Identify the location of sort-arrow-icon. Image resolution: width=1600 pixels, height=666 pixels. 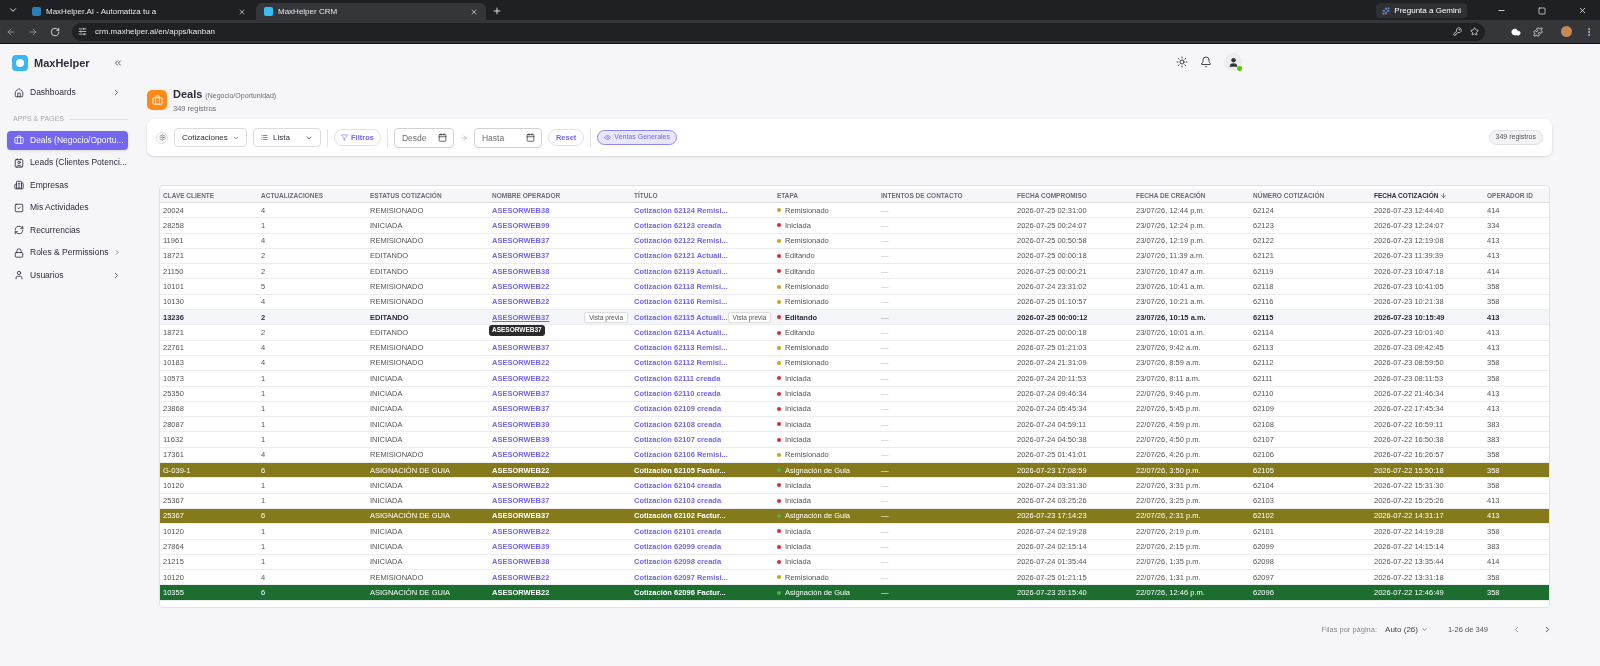
(1444, 195).